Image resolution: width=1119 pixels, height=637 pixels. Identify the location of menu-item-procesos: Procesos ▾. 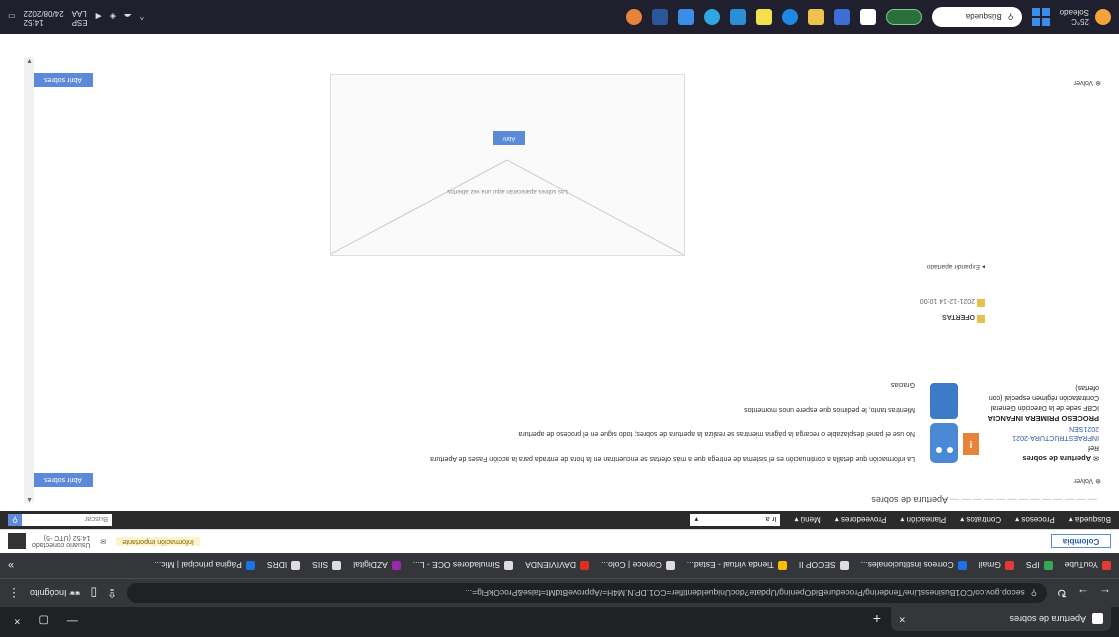
(1035, 520).